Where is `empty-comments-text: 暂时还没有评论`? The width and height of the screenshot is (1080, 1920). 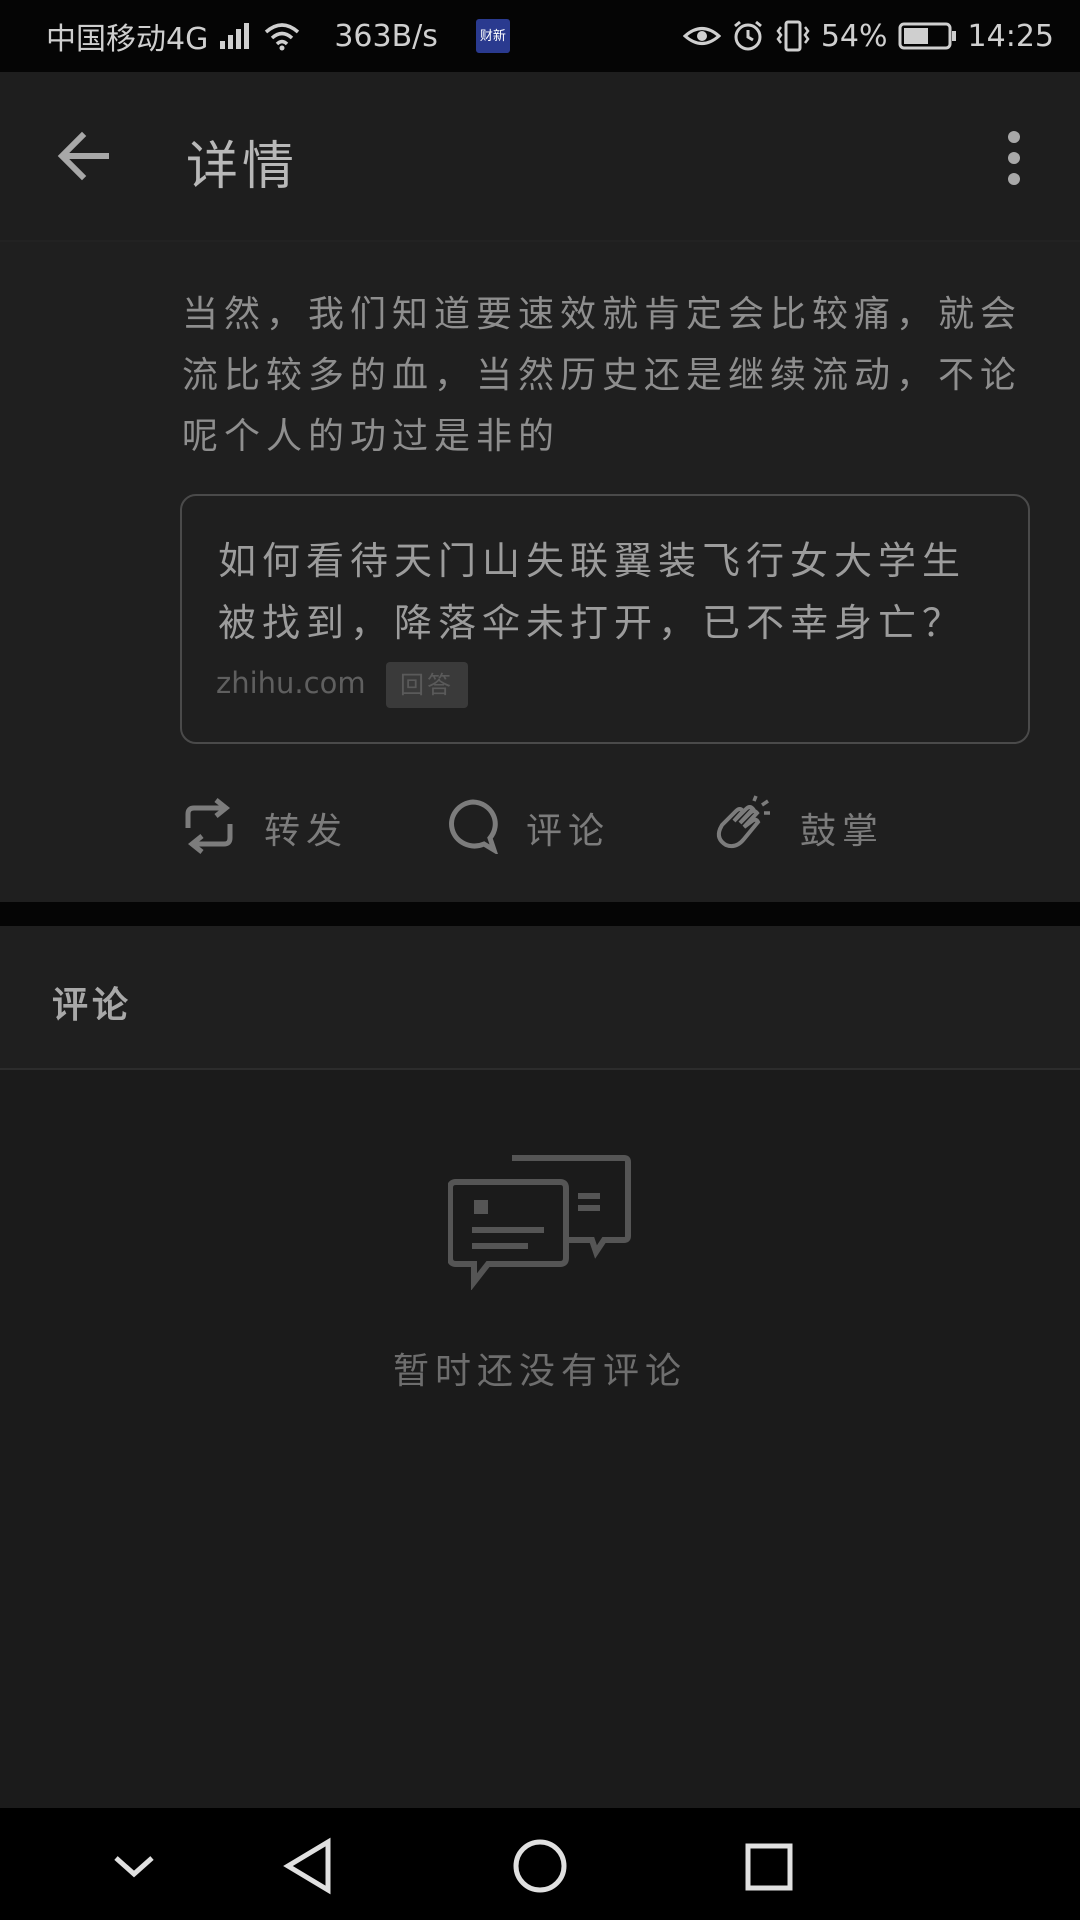
empty-comments-text: 暂时还没有评论 is located at coordinates (539, 1371).